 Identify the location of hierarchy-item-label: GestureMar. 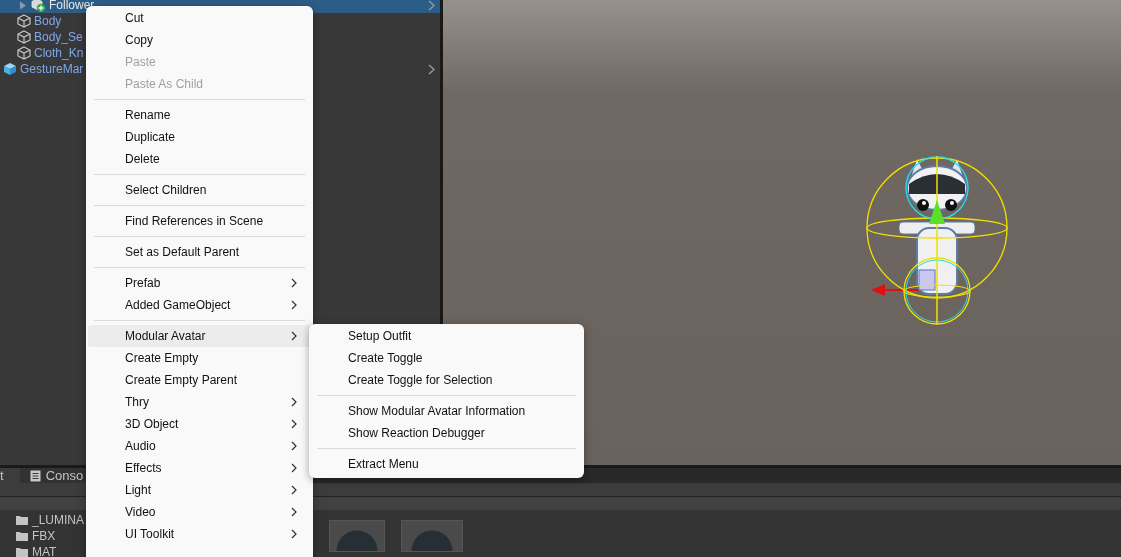
(52, 69).